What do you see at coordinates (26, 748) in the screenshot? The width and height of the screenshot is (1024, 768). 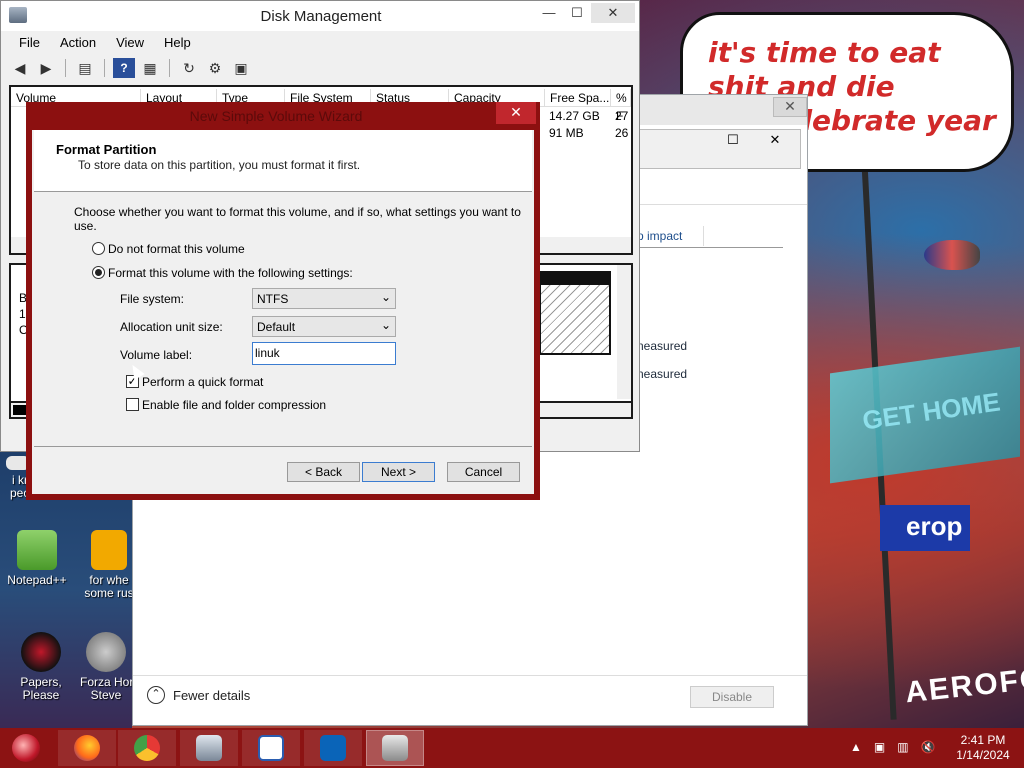 I see `start-button` at bounding box center [26, 748].